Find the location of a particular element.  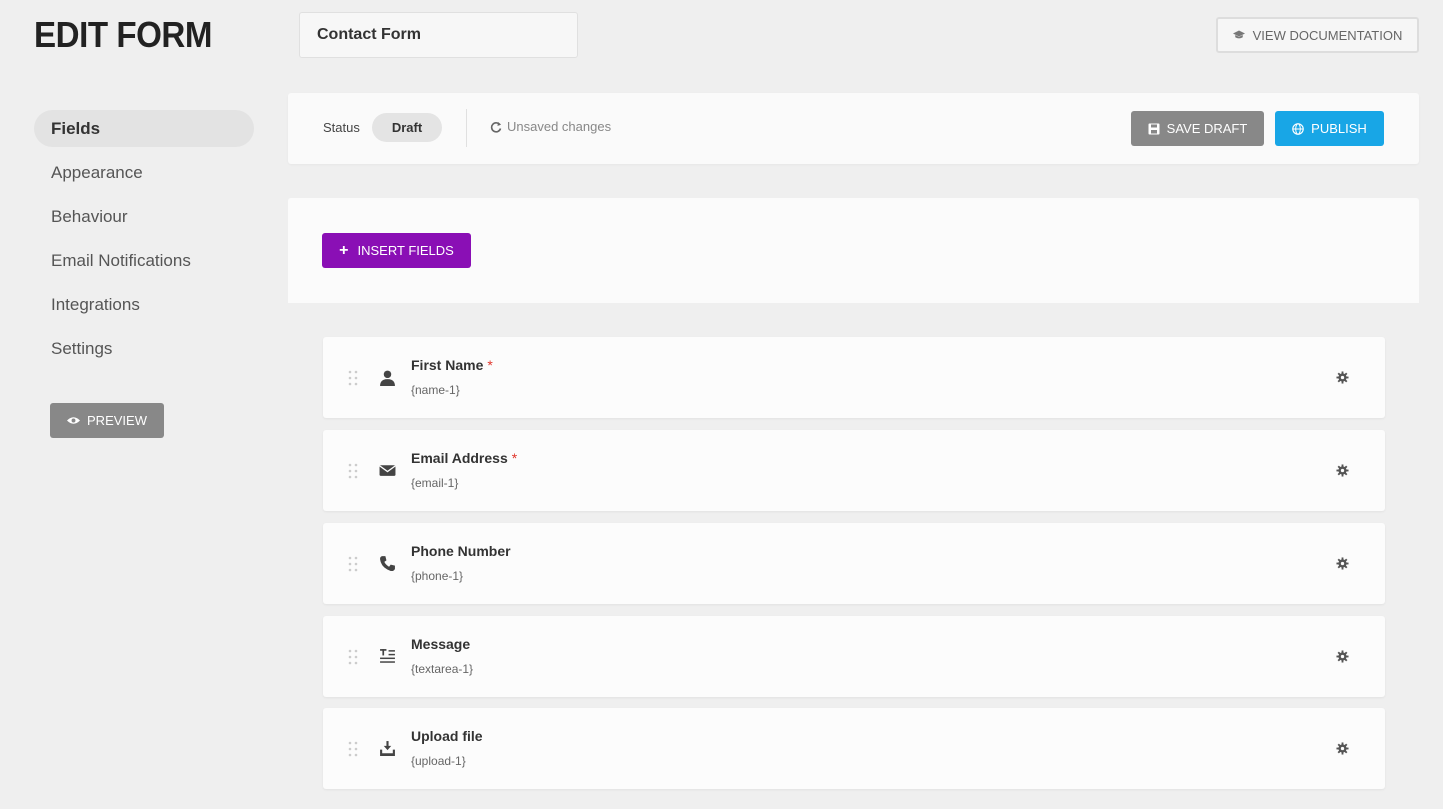

eye-icon is located at coordinates (74, 420).